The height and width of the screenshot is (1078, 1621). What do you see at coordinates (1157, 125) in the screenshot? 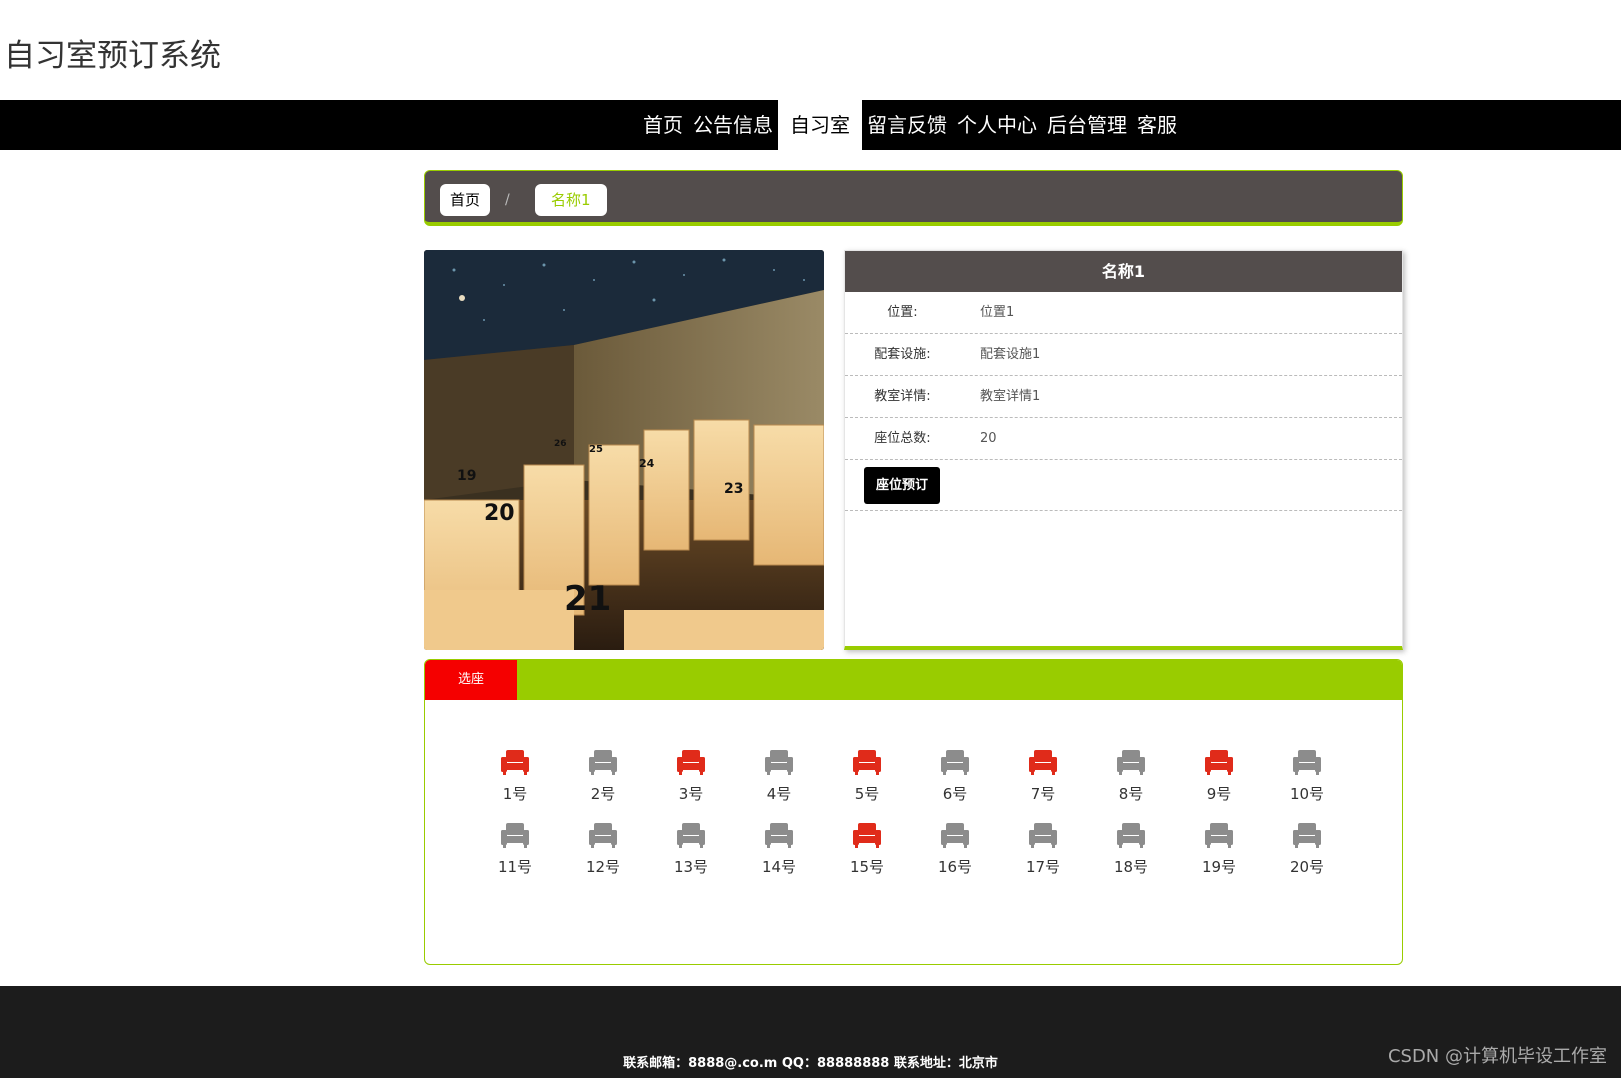
I see `nav-item-customer-service: 客服` at bounding box center [1157, 125].